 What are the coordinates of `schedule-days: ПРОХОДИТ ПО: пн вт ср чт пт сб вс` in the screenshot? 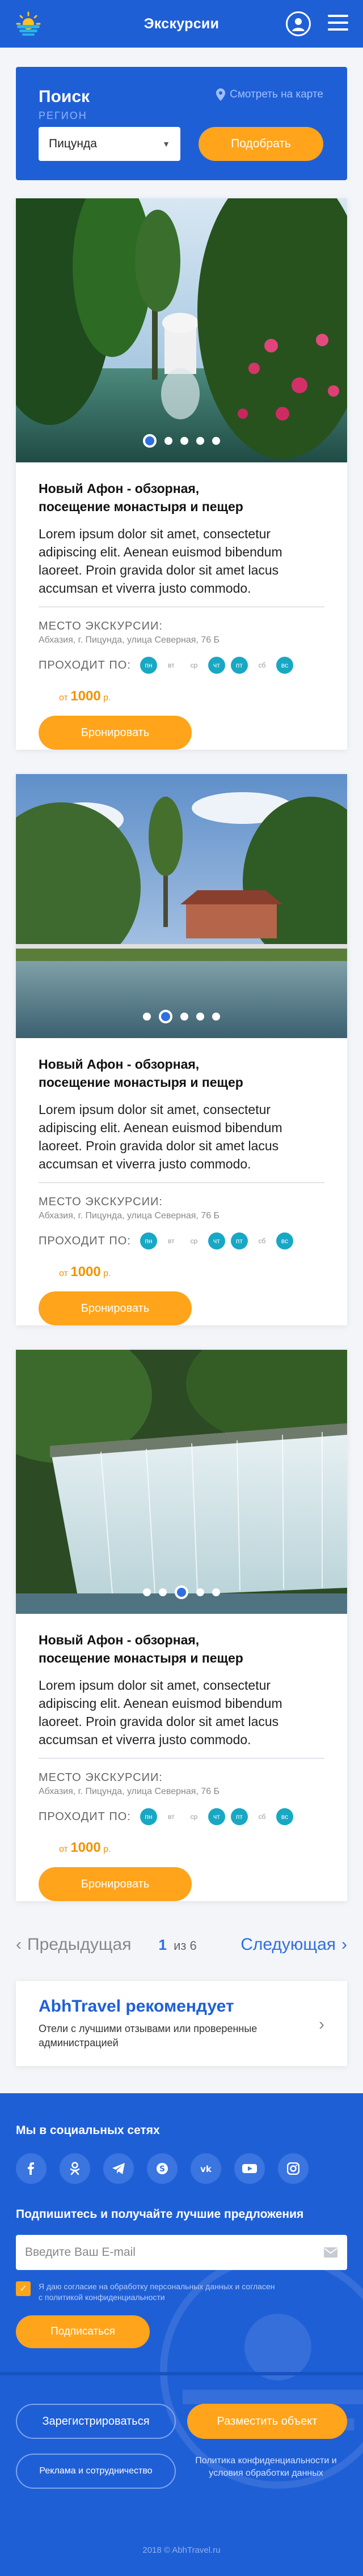 It's located at (181, 1816).